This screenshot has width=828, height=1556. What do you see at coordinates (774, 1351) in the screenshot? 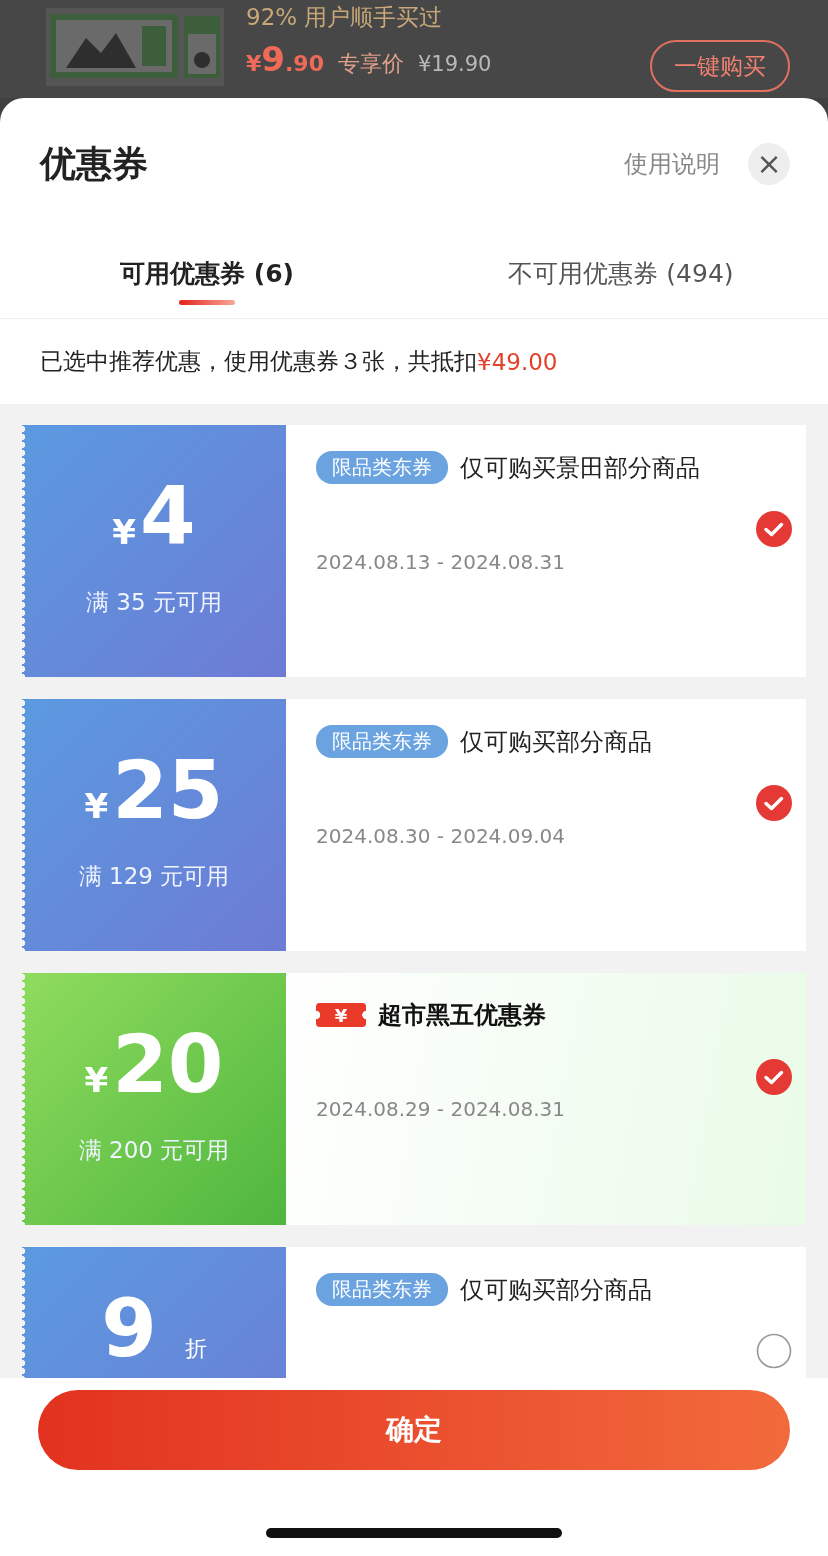
I see `unchecked-circle` at bounding box center [774, 1351].